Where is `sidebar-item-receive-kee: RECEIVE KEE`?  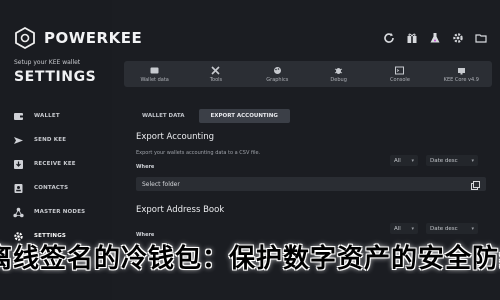 sidebar-item-receive-kee: RECEIVE KEE is located at coordinates (62, 164).